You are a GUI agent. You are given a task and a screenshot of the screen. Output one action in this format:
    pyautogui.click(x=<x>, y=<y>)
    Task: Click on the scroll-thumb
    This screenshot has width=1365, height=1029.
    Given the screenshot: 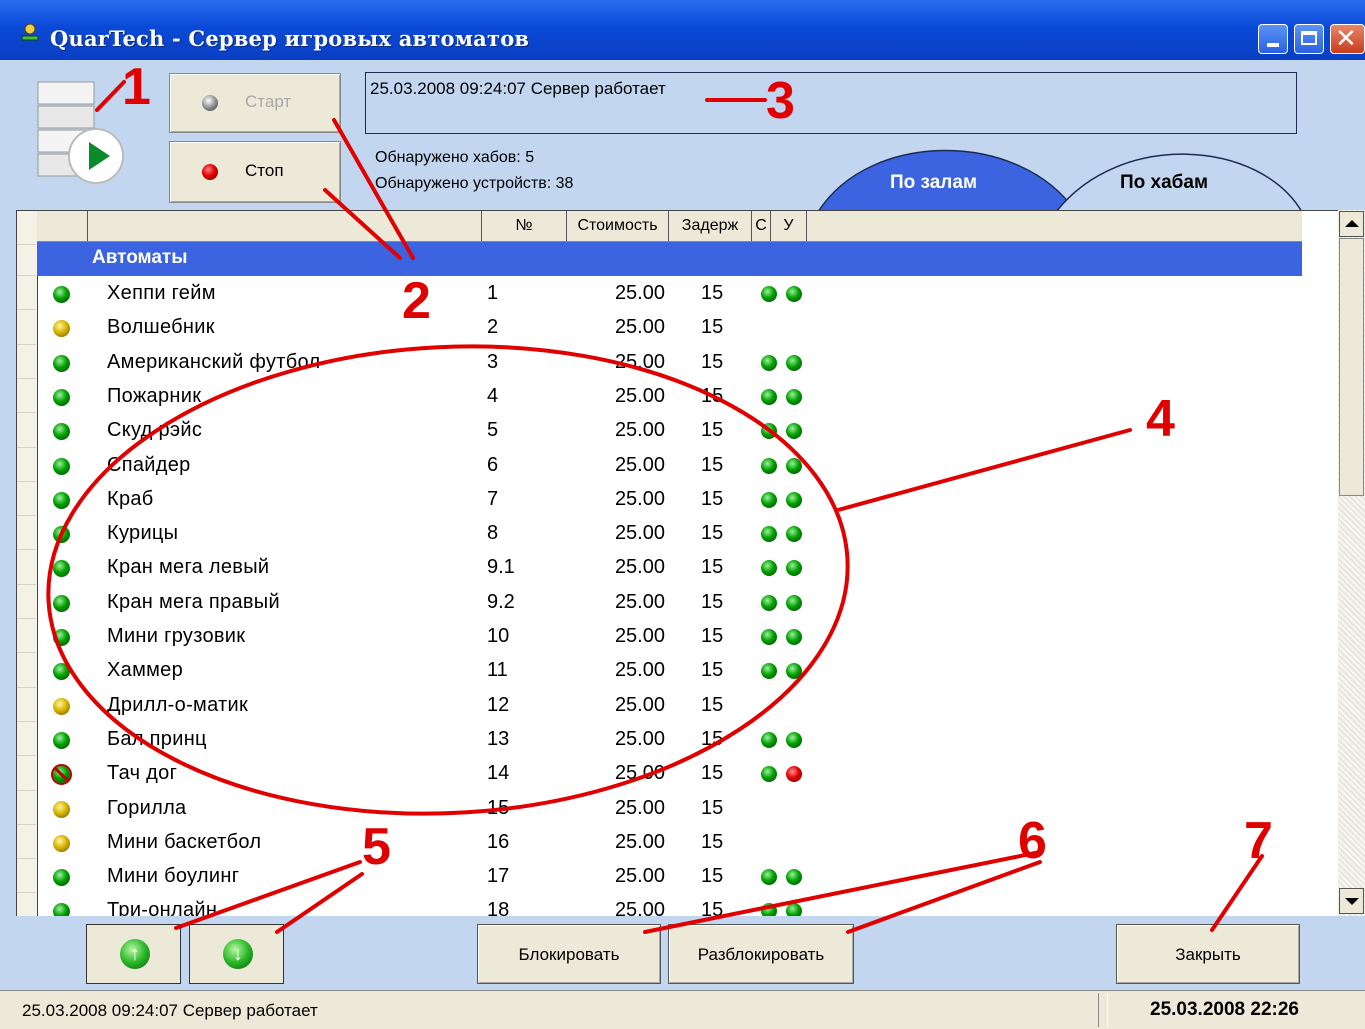 What is the action you would take?
    pyautogui.click(x=1351, y=367)
    